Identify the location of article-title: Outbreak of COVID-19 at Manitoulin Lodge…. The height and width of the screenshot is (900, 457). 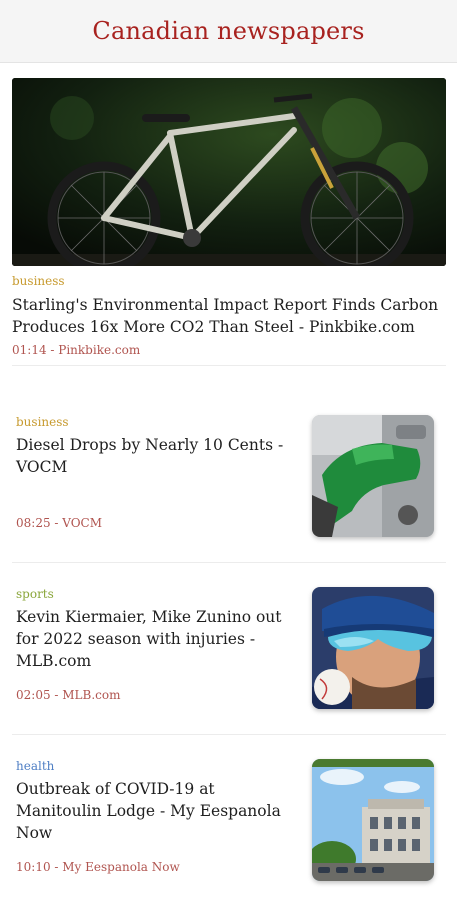
(158, 811).